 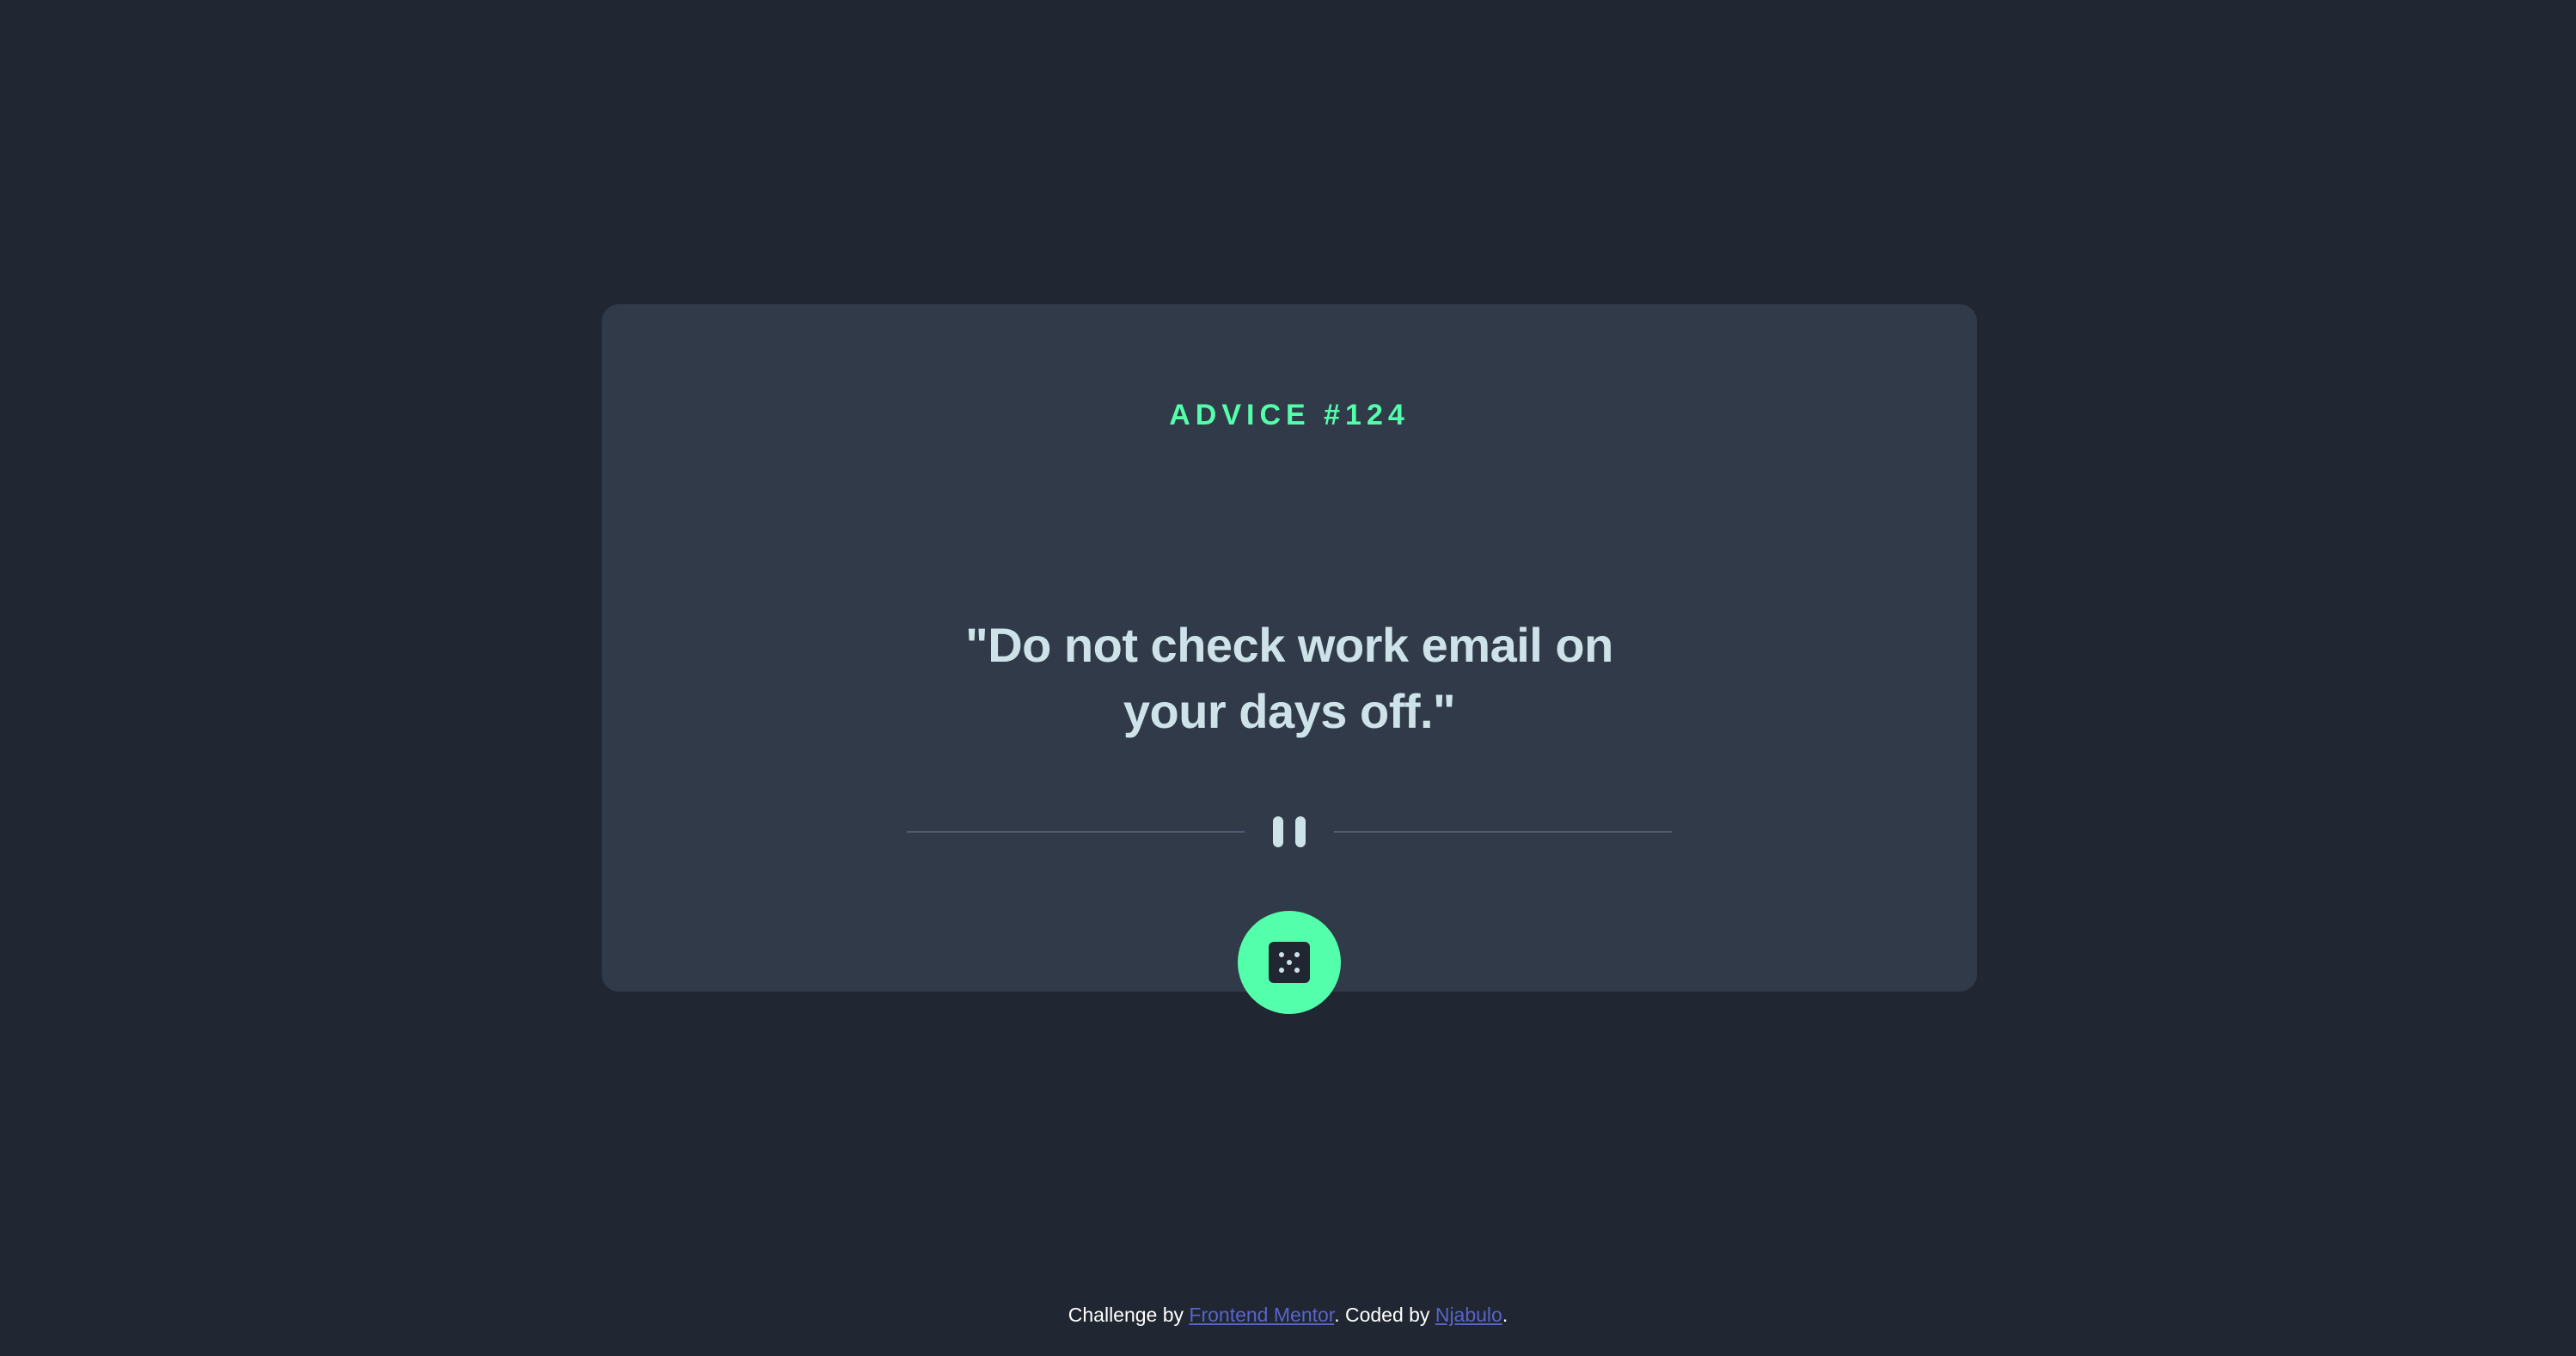 What do you see at coordinates (1505, 1315) in the screenshot?
I see `footer-suffix: .` at bounding box center [1505, 1315].